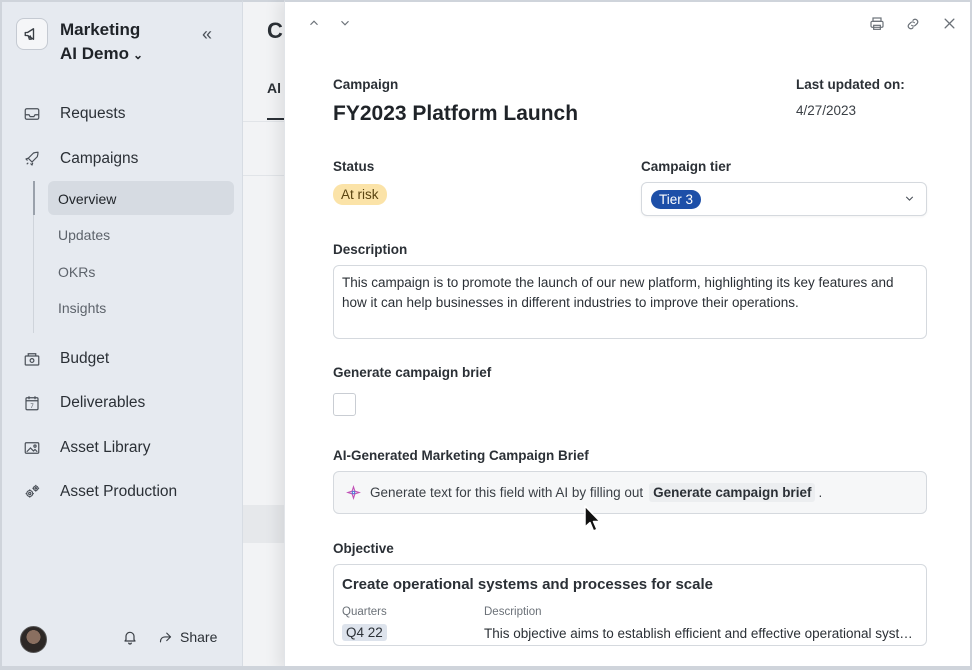  What do you see at coordinates (103, 402) in the screenshot?
I see `sidebar-item-label: Deliverables` at bounding box center [103, 402].